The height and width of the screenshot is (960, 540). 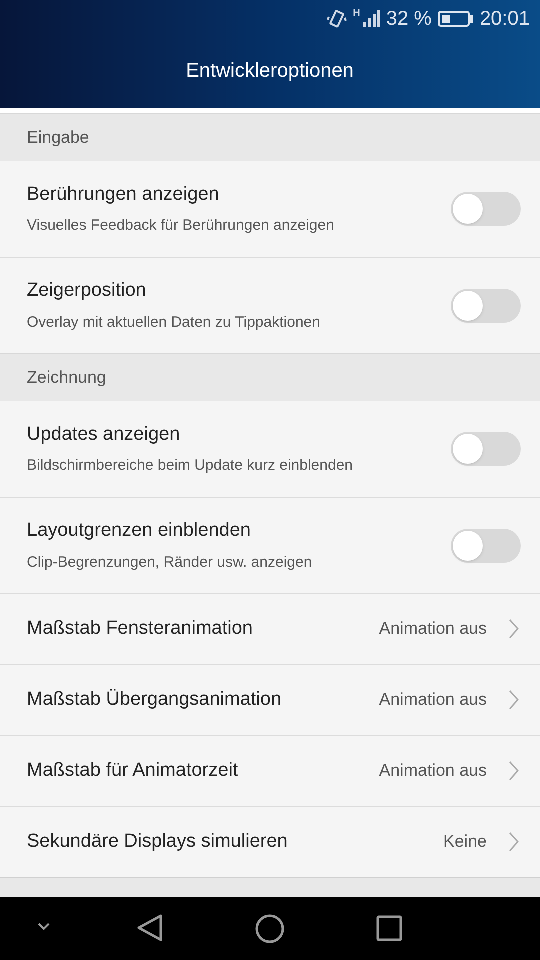 What do you see at coordinates (170, 562) in the screenshot?
I see `setting-description: Clip-Begrenzungen, Ränder usw. anzeigen` at bounding box center [170, 562].